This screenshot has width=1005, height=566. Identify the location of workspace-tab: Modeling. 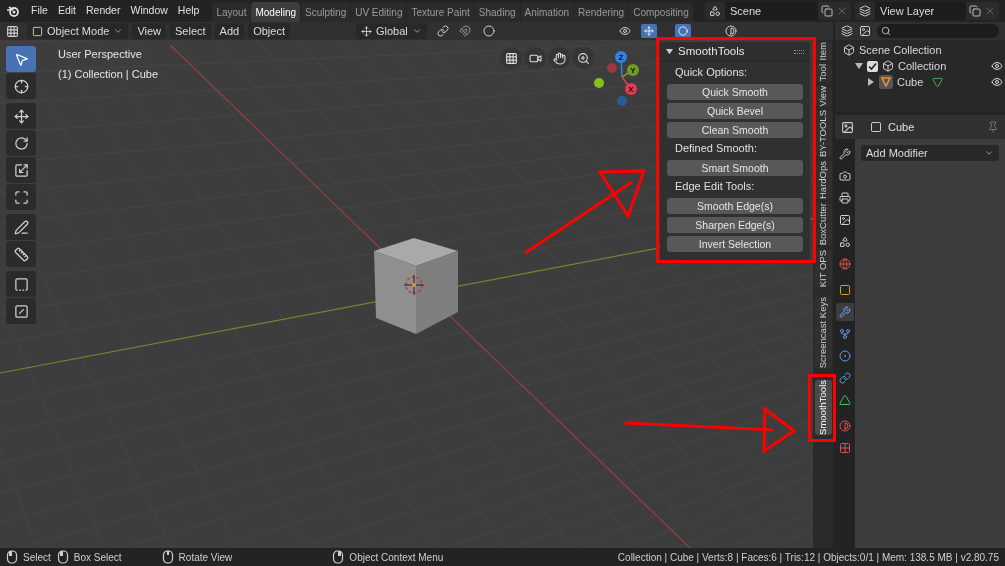
(276, 12).